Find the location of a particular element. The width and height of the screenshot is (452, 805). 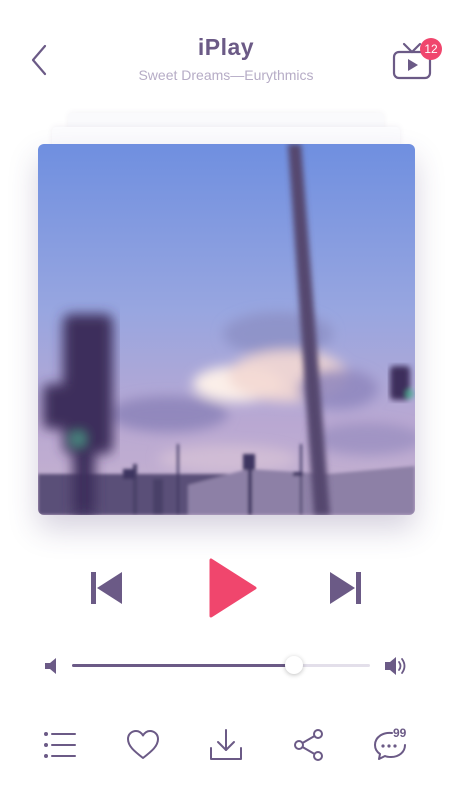

favorite-button is located at coordinates (143, 745).